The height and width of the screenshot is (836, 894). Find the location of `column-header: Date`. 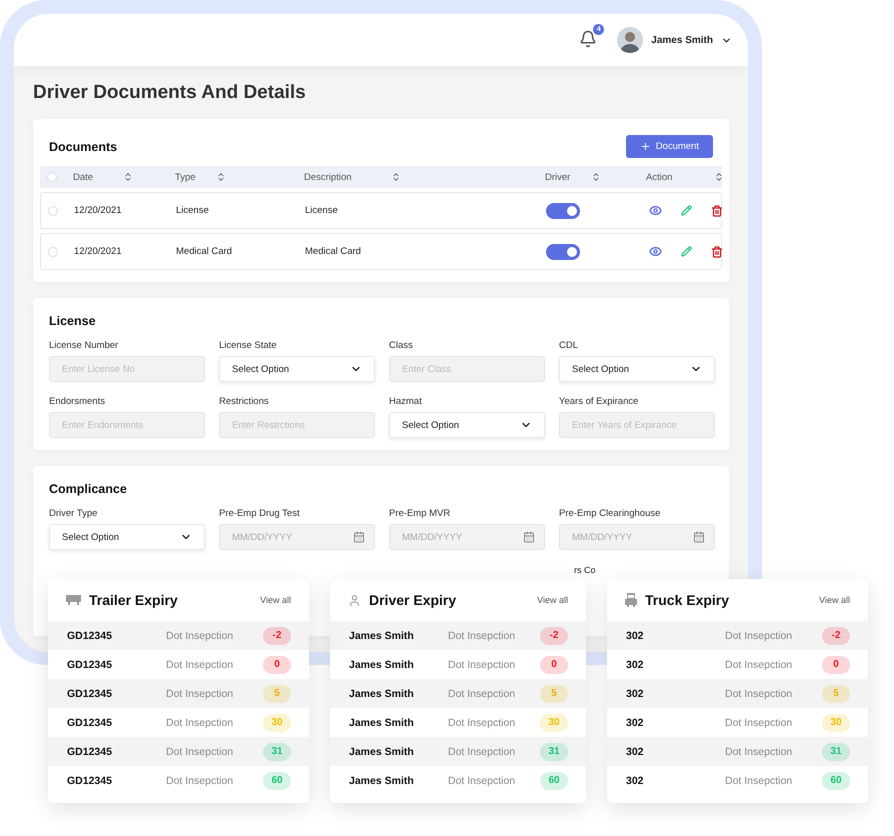

column-header: Date is located at coordinates (103, 177).